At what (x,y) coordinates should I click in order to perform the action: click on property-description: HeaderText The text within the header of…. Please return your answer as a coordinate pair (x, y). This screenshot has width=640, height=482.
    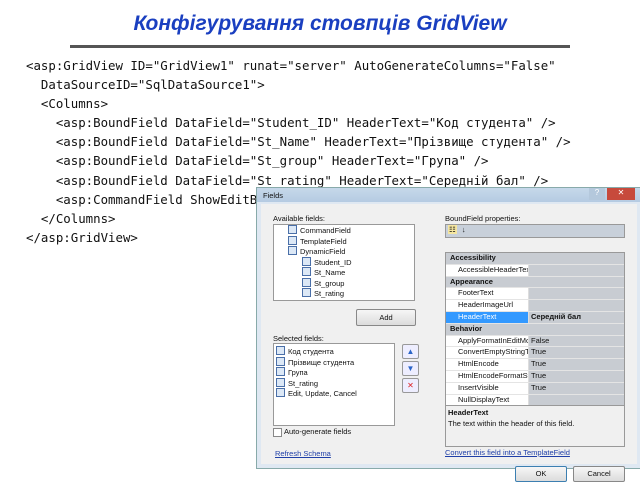
    Looking at the image, I should click on (535, 426).